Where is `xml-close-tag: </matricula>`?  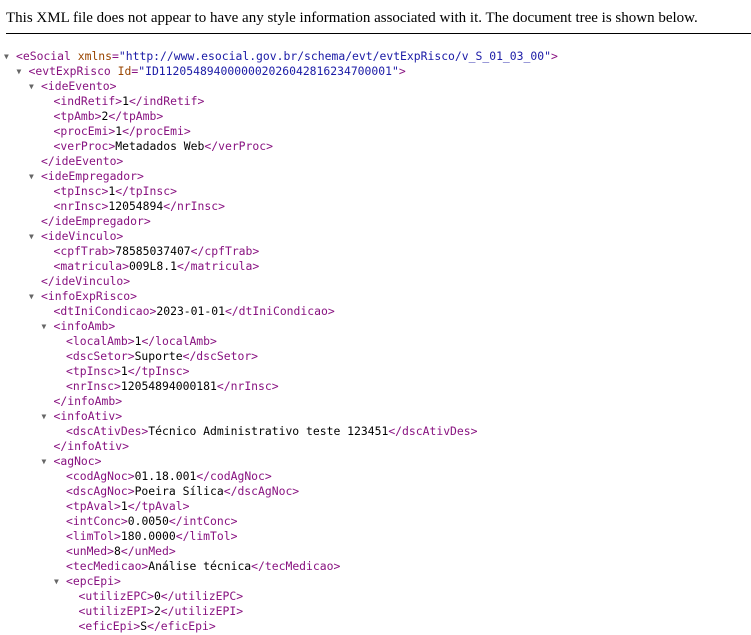
xml-close-tag: </matricula> is located at coordinates (218, 266).